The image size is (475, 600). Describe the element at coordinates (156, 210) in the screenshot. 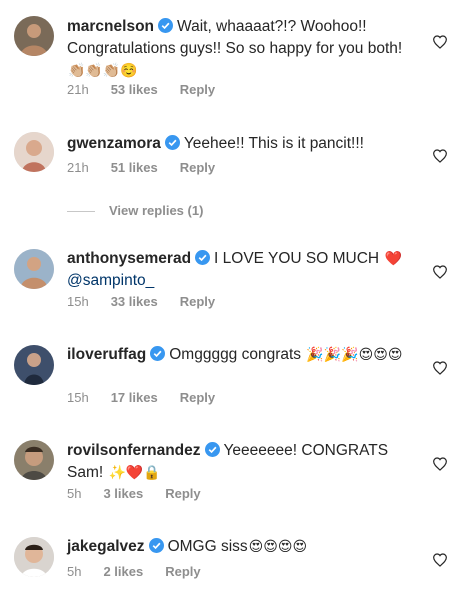

I see `view-replies-label: View replies (1)` at that location.